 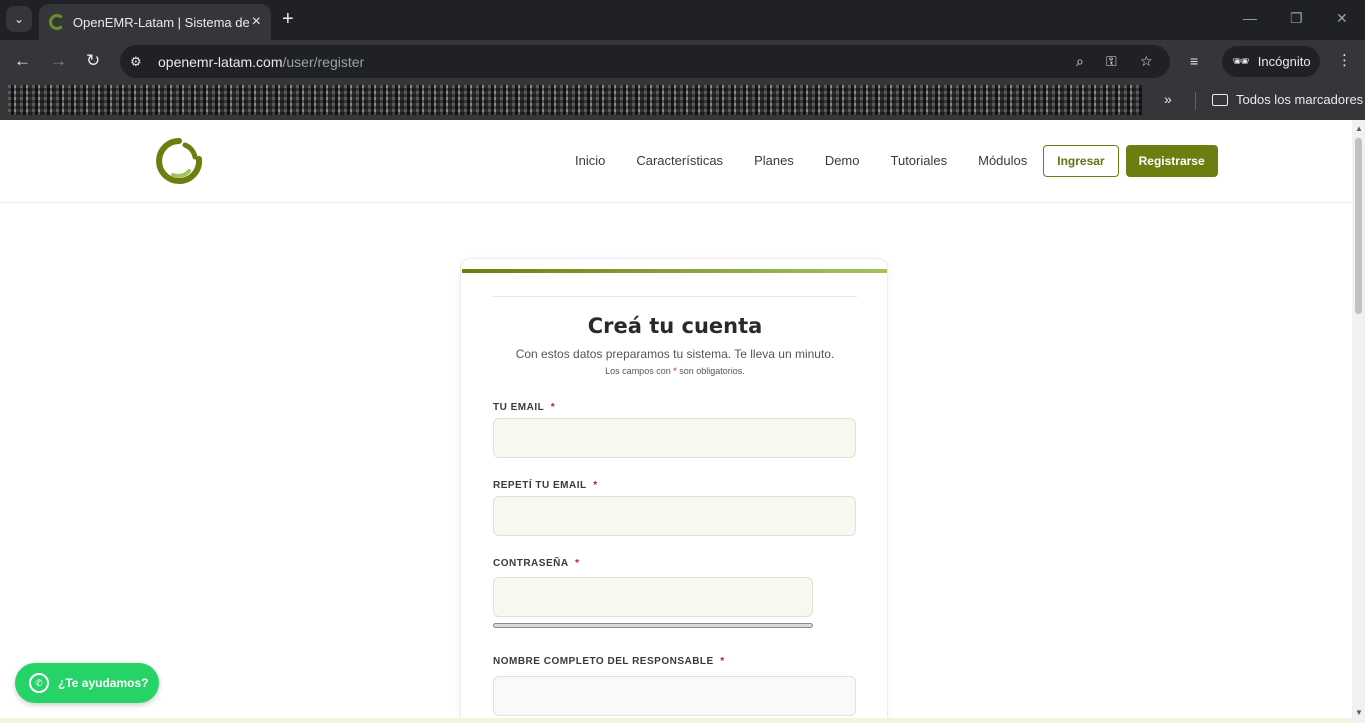 I want to click on email-input, so click(x=674, y=438).